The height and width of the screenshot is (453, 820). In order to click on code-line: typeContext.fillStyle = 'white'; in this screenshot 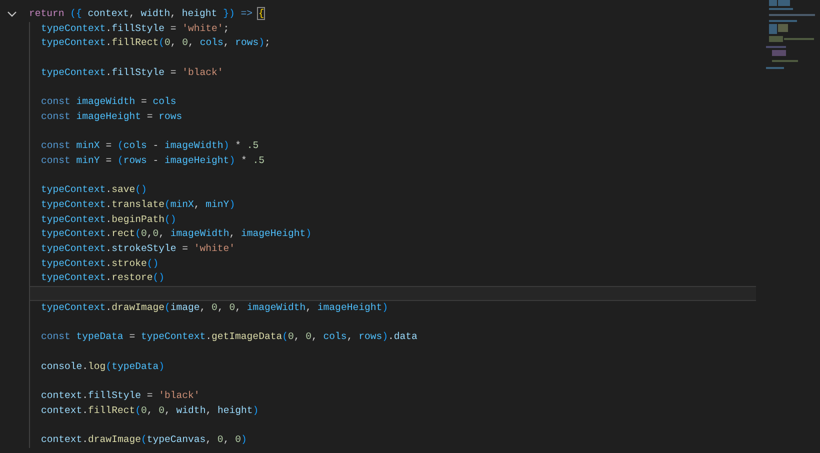, I will do `click(135, 29)`.